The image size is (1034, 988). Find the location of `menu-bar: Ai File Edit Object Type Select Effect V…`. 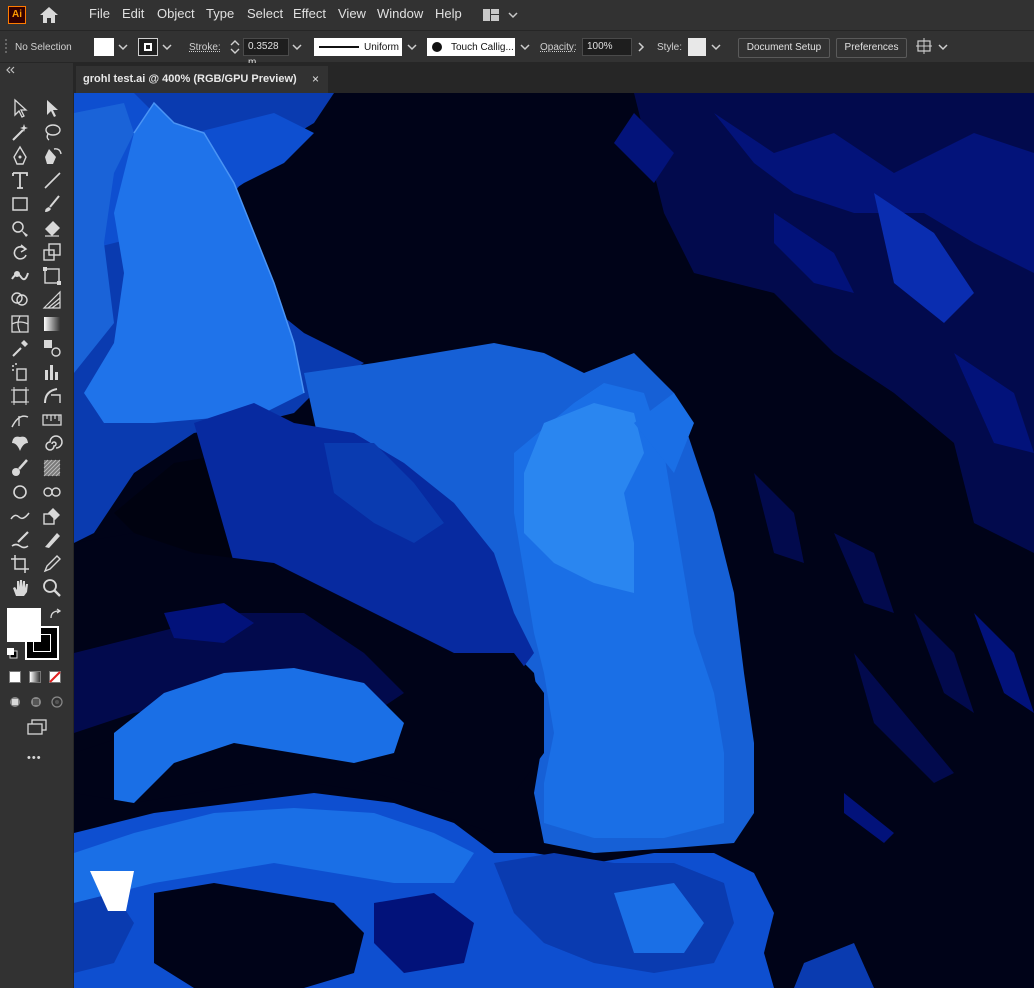

menu-bar: Ai File Edit Object Type Select Effect V… is located at coordinates (517, 15).